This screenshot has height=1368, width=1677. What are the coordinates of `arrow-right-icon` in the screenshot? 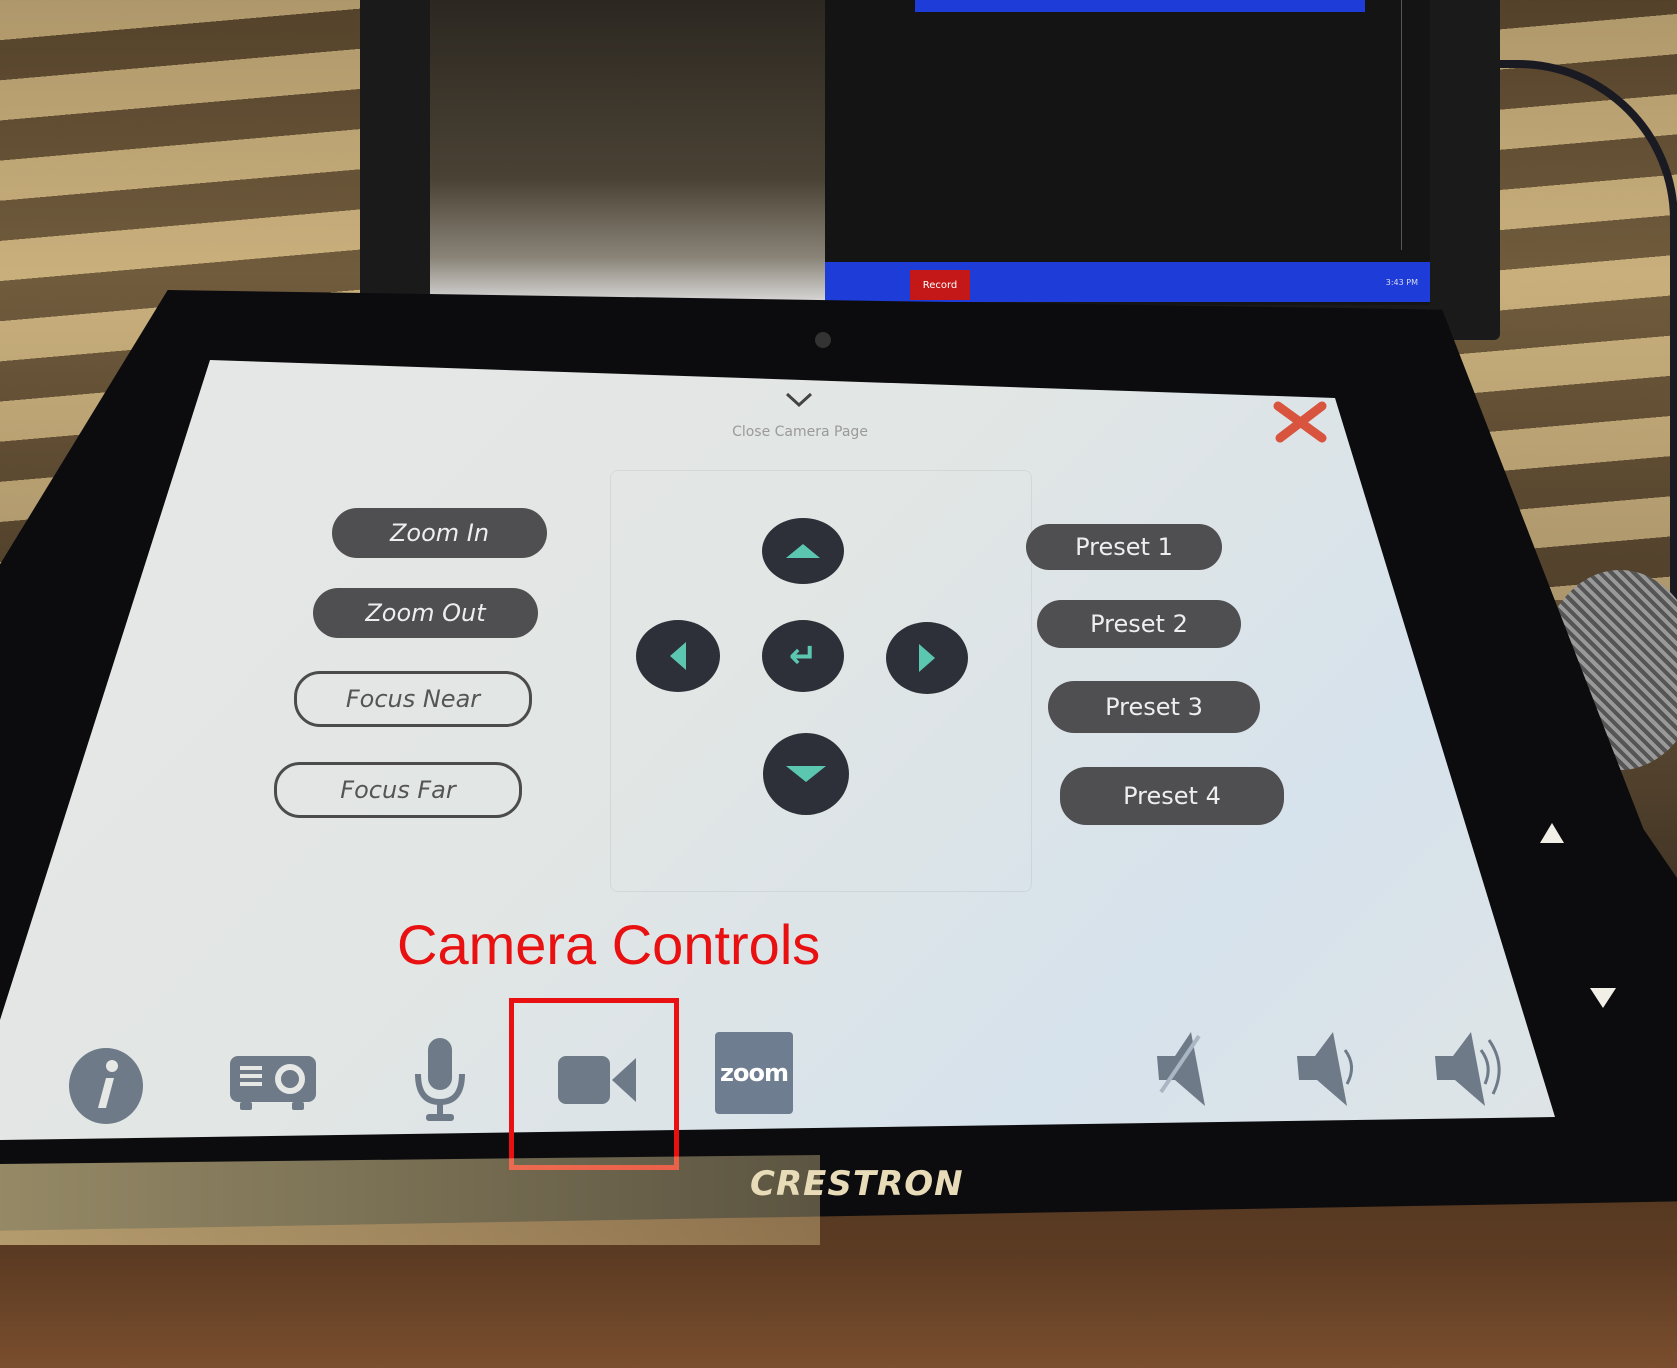 It's located at (927, 658).